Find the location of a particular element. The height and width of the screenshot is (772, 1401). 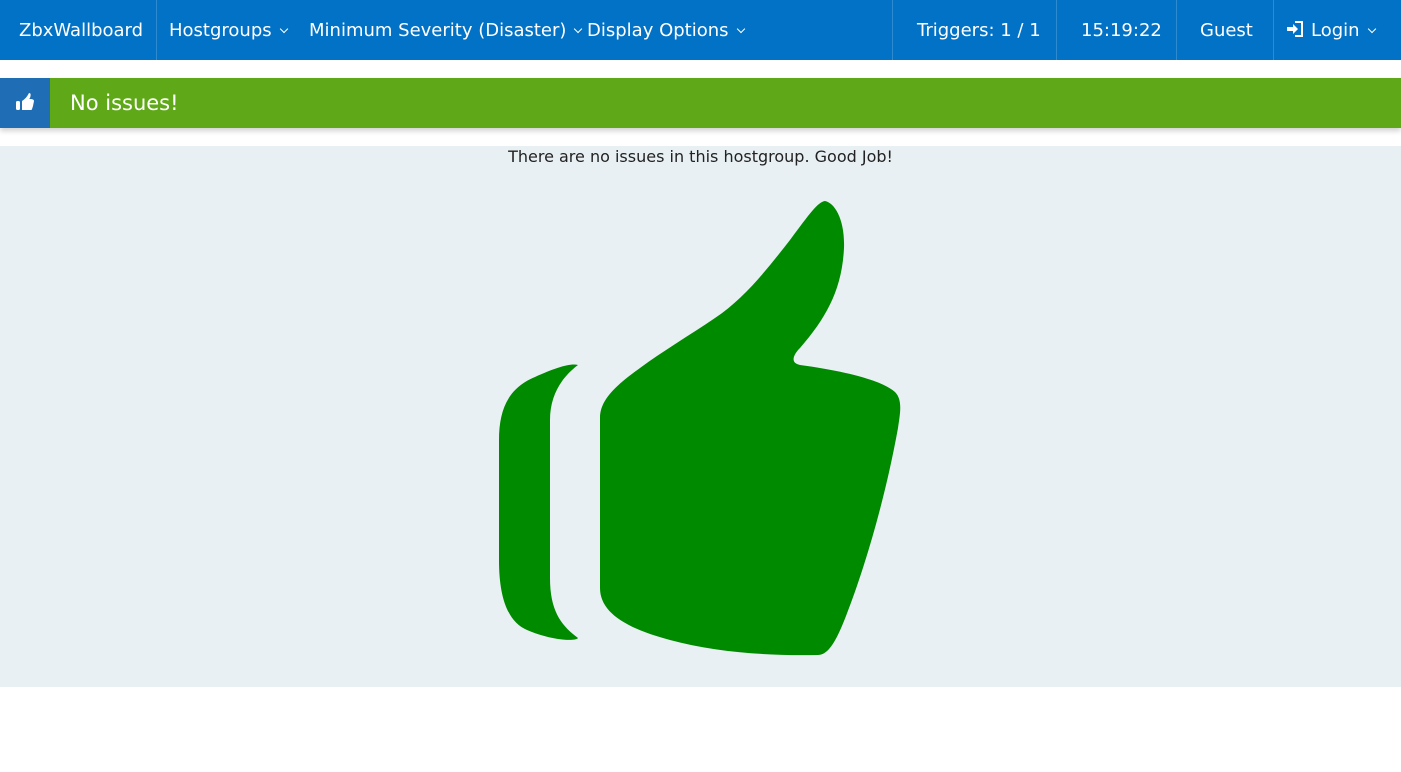

severity-label: Minimum Severity (Disaster) is located at coordinates (438, 30).